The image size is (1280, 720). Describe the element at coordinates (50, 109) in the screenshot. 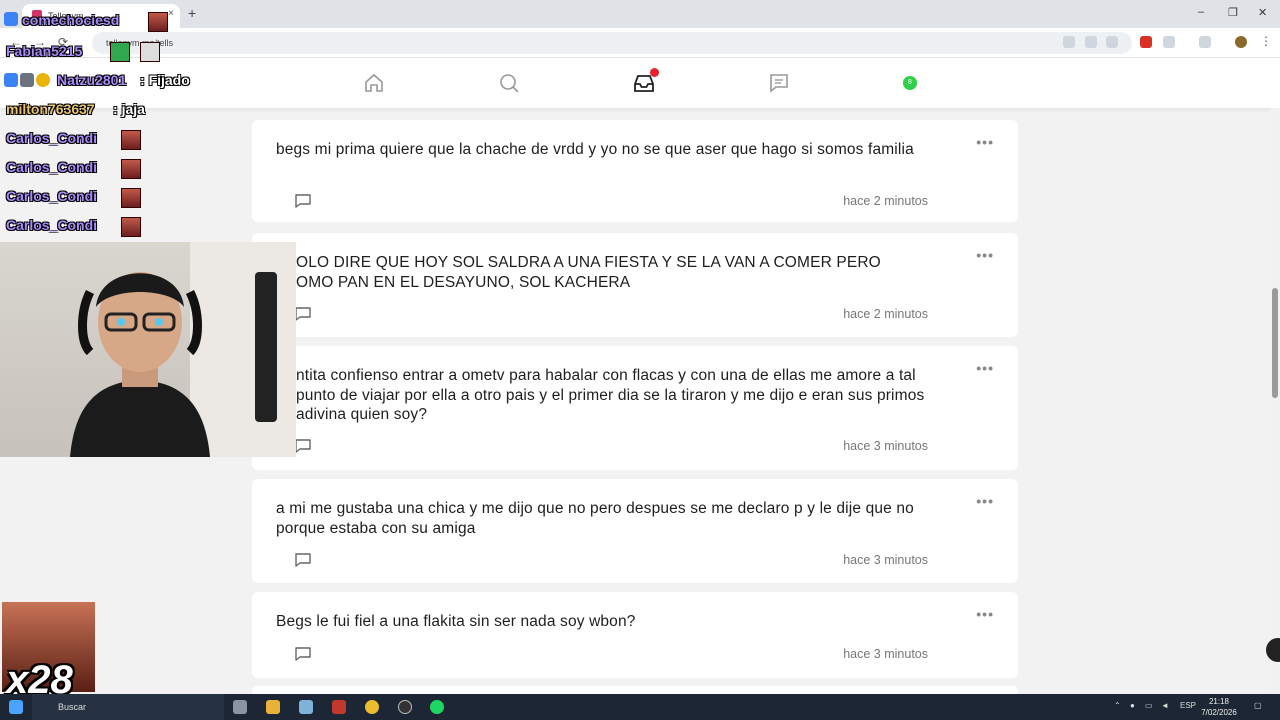

I see `chat-username: milton763637` at that location.